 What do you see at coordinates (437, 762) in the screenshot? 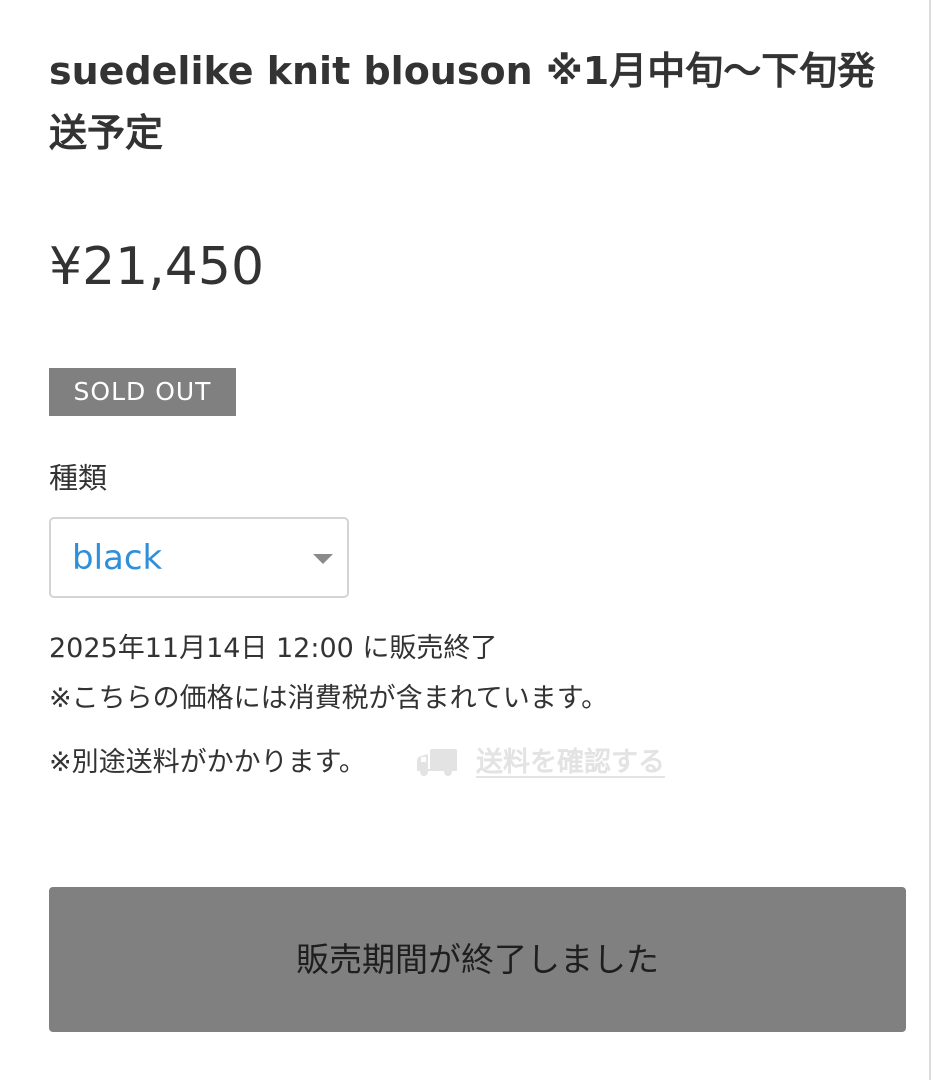
I see `truck-icon` at bounding box center [437, 762].